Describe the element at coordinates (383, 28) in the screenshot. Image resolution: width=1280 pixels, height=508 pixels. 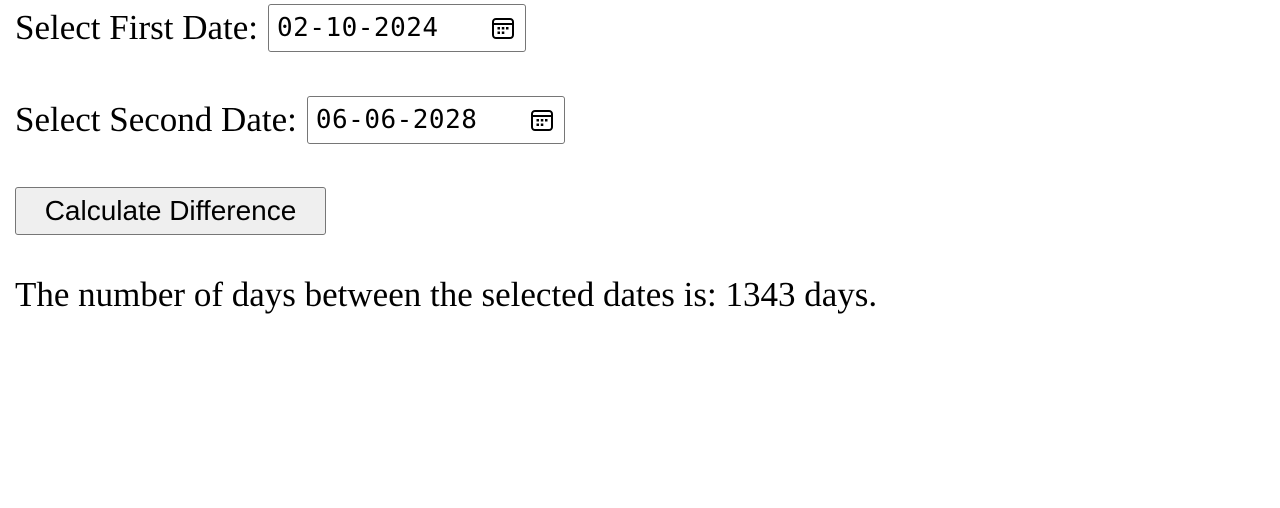
I see `first-date-value: 02-10-2024` at that location.